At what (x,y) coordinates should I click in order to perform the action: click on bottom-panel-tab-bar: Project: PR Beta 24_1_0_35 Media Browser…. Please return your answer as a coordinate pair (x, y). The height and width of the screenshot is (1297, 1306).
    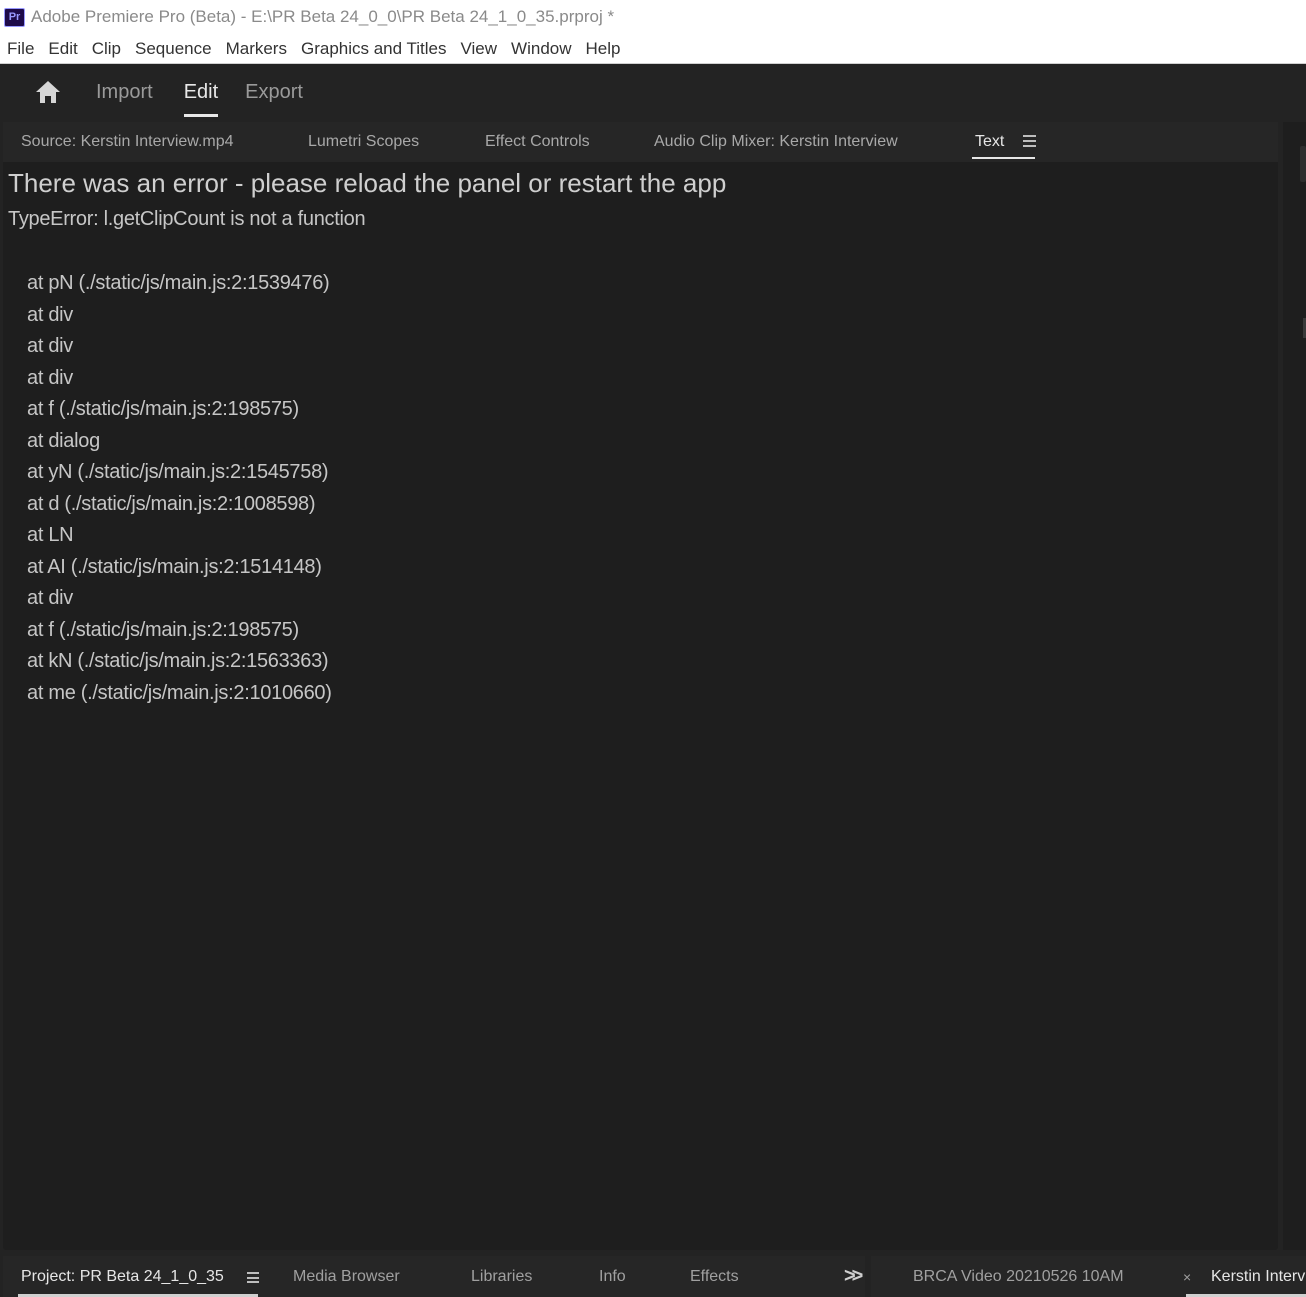
    Looking at the image, I should click on (434, 1276).